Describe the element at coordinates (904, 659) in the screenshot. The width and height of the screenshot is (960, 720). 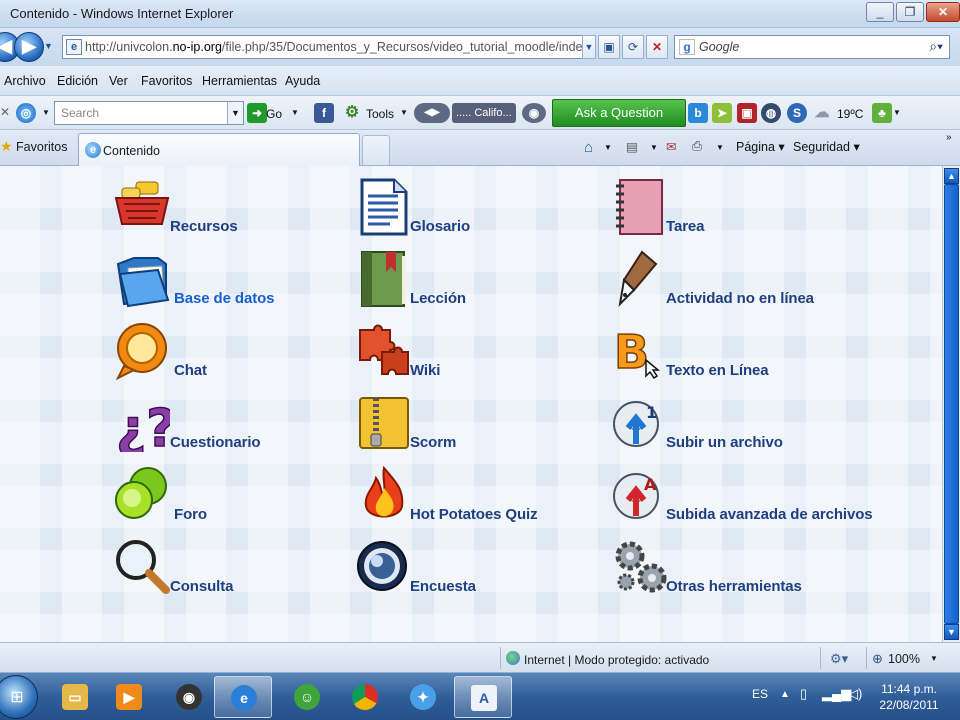
I see `zoom-level: 100%` at that location.